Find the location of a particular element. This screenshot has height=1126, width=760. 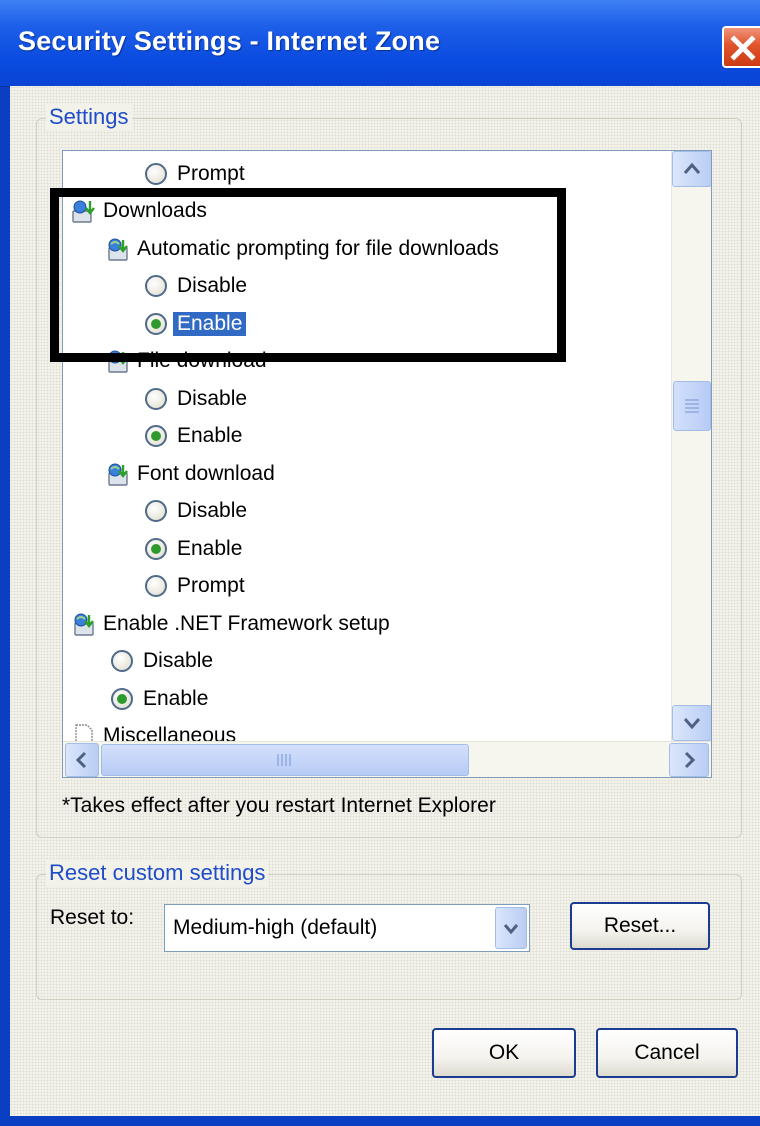

reset-group-label: Reset custom settings is located at coordinates (157, 873).